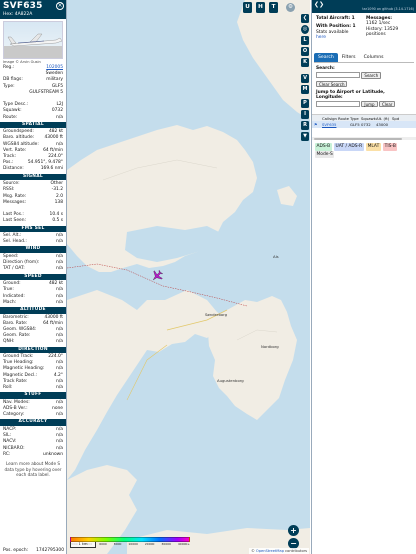 This screenshot has height=554, width=416. What do you see at coordinates (33, 350) in the screenshot?
I see `section-header: DIRECTION` at bounding box center [33, 350].